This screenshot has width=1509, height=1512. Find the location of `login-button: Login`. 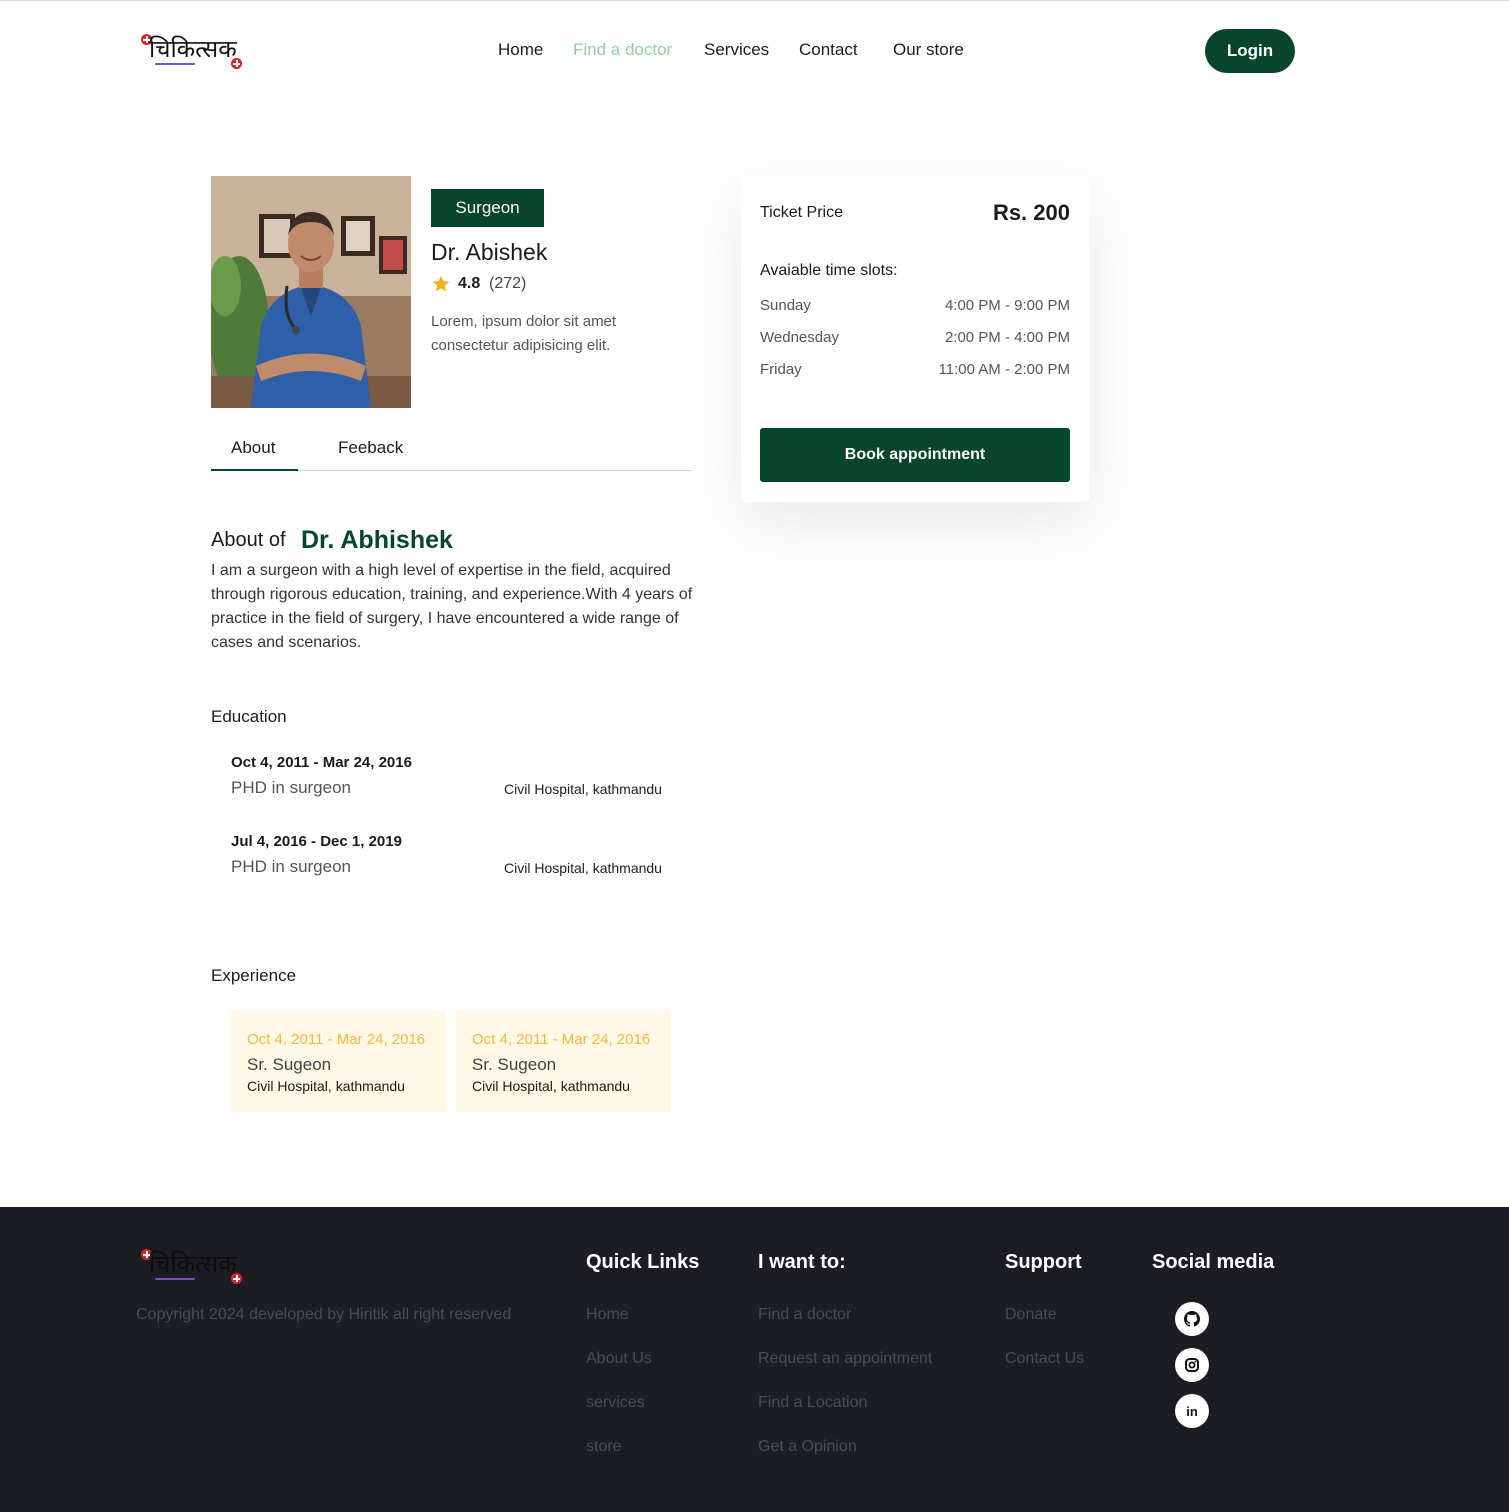

login-button: Login is located at coordinates (1250, 51).